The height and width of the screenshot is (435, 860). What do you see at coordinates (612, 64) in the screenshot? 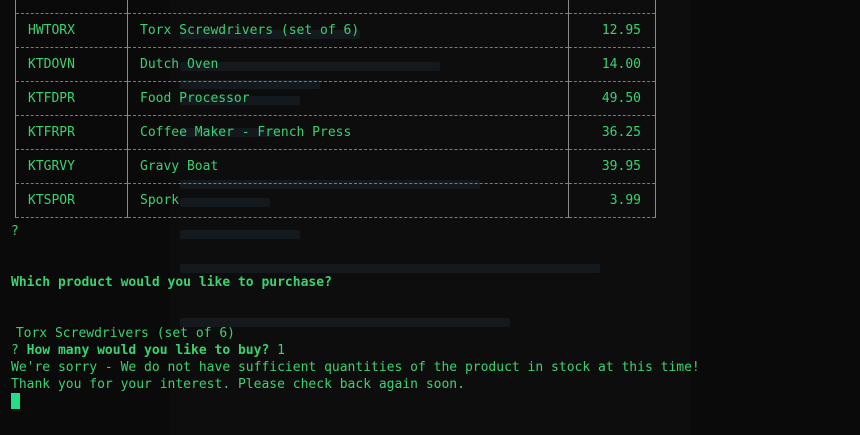
I see `product-price-cell: 14.00` at bounding box center [612, 64].